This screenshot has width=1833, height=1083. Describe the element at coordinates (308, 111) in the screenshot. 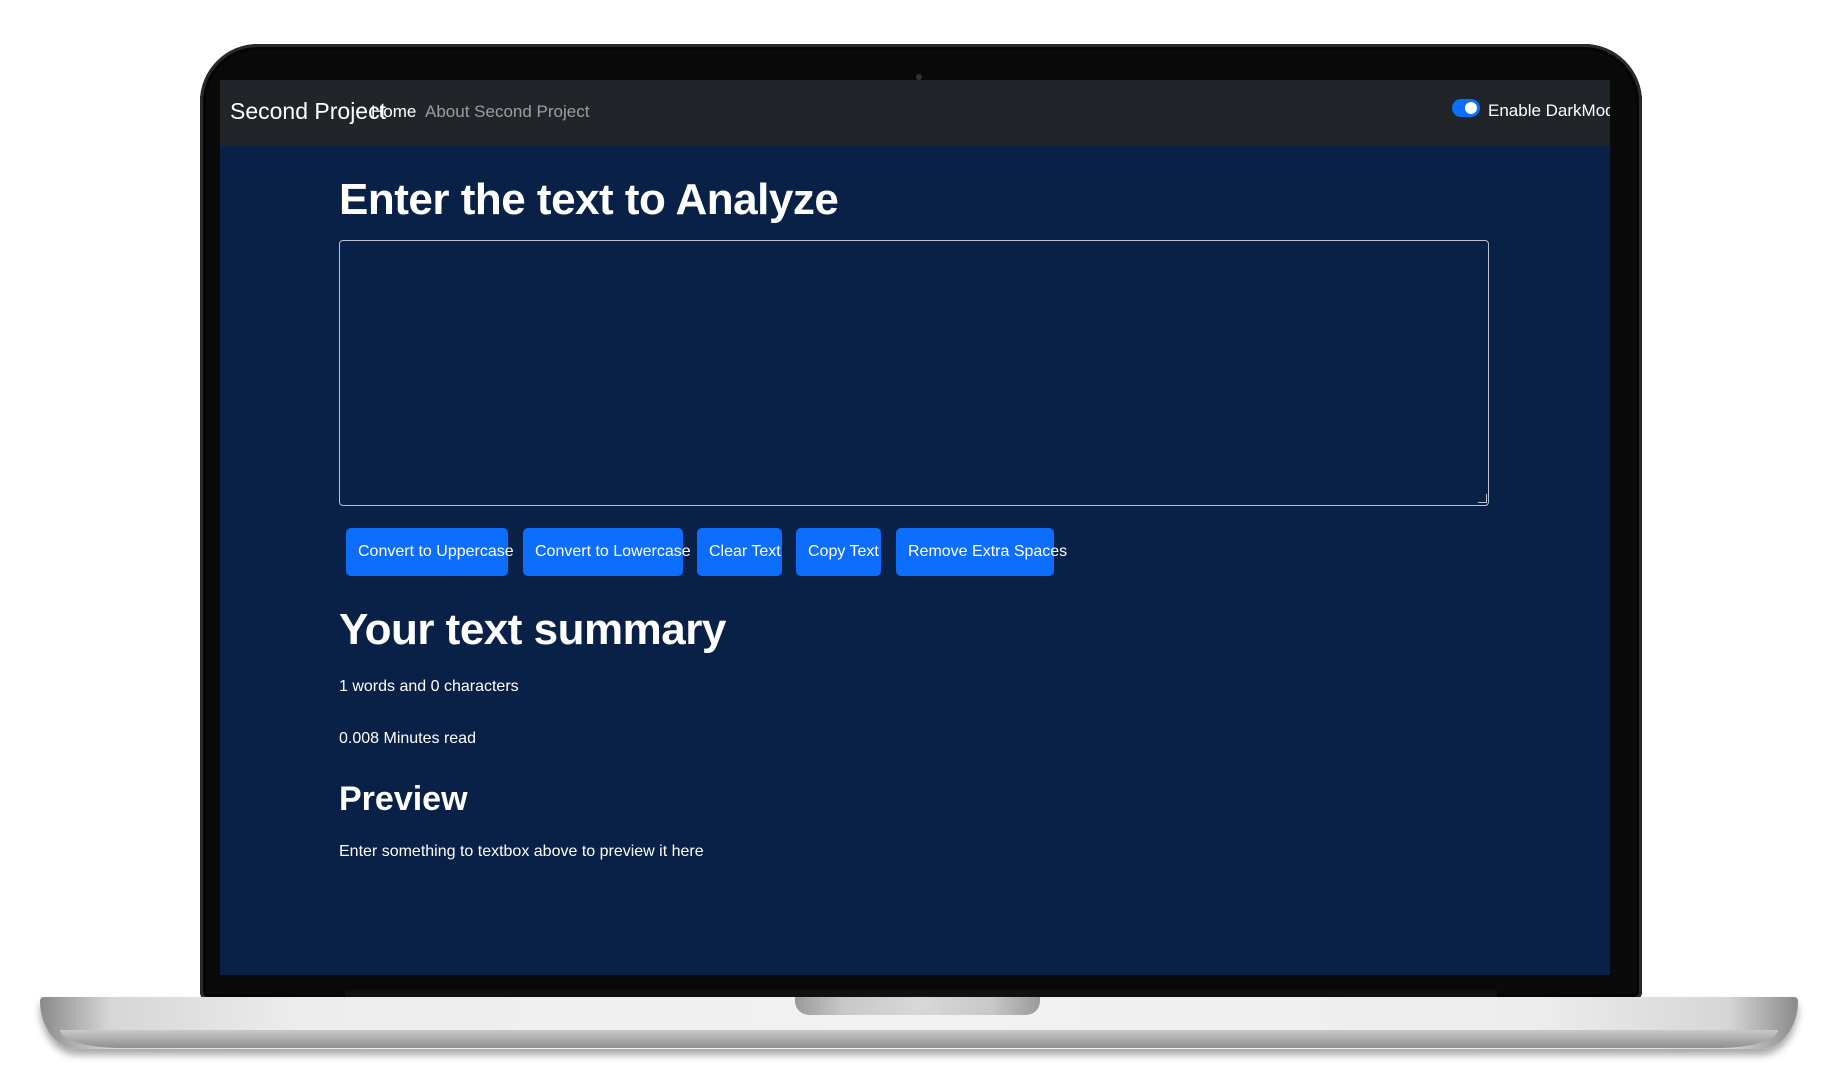

I see `navbar-brand: Second Project` at that location.